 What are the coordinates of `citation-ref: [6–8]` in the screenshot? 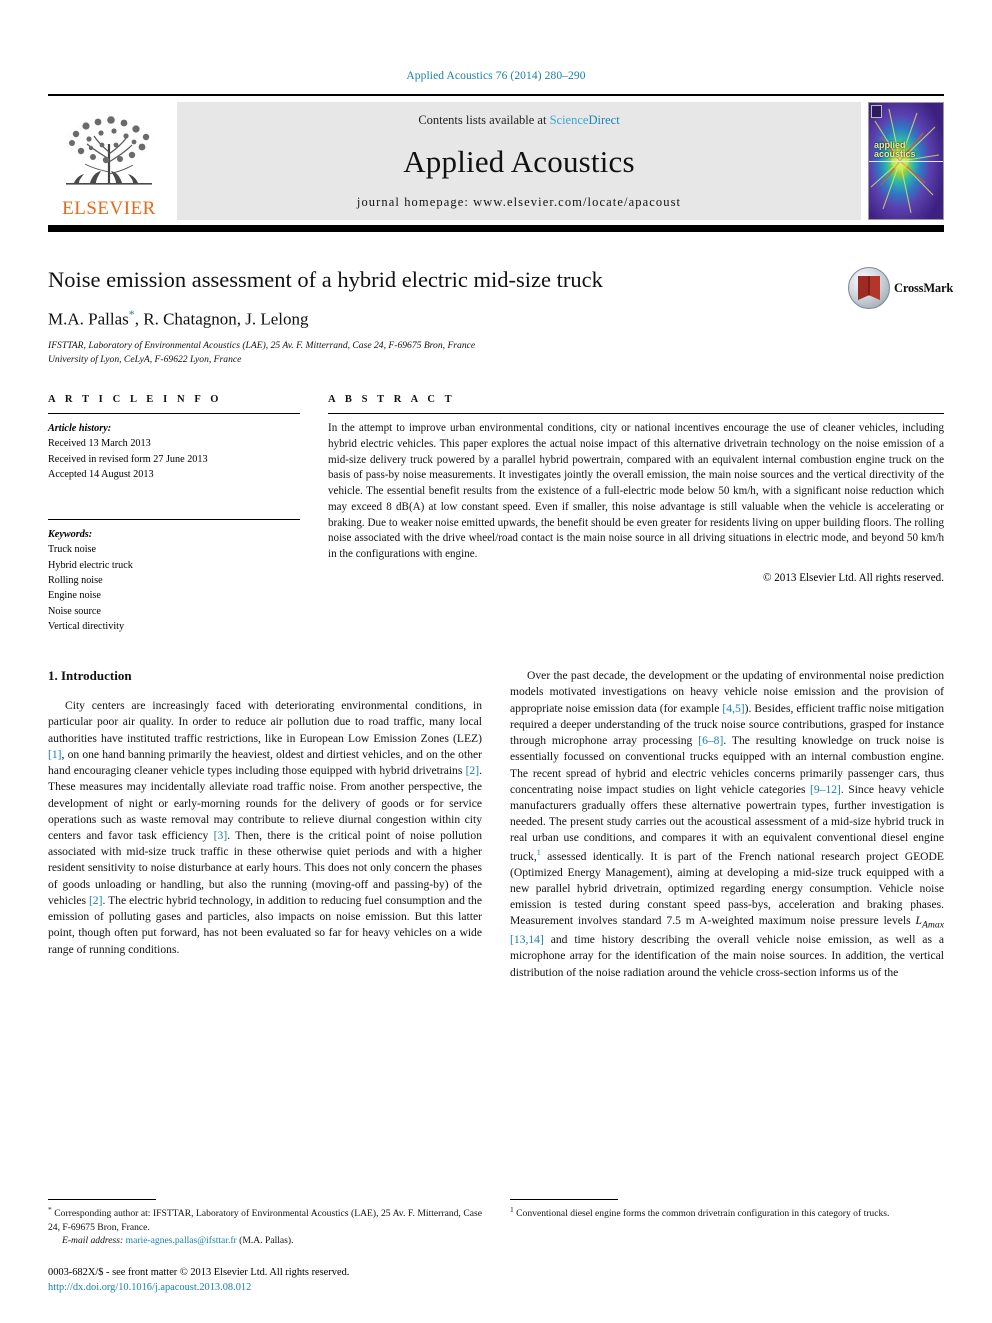 It's located at (710, 740).